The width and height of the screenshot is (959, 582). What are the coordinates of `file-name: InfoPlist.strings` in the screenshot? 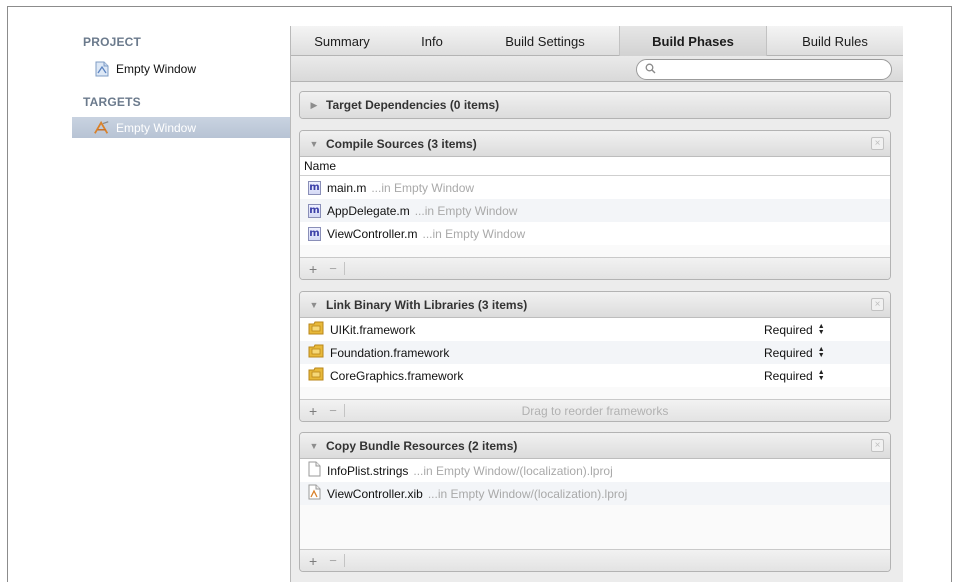 It's located at (368, 470).